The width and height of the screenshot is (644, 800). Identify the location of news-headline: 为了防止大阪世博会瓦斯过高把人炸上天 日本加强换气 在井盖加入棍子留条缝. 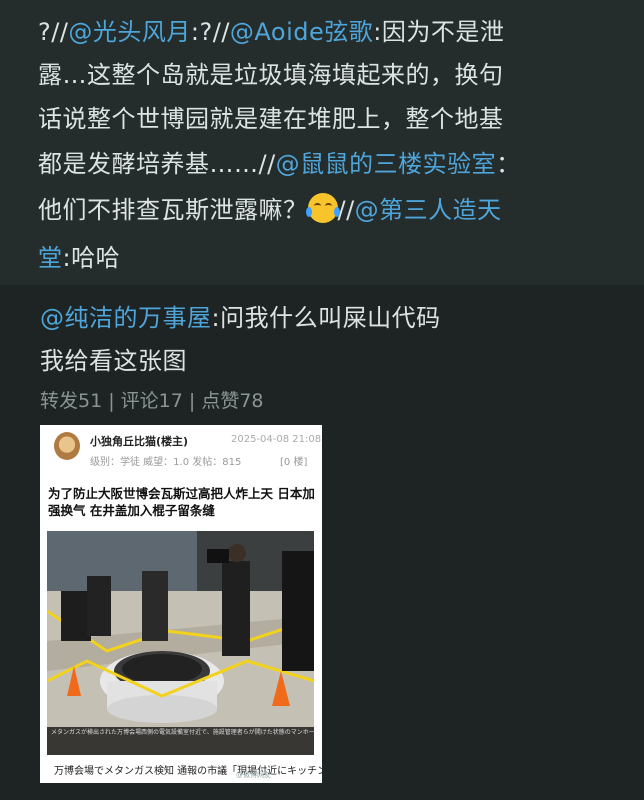
(181, 502).